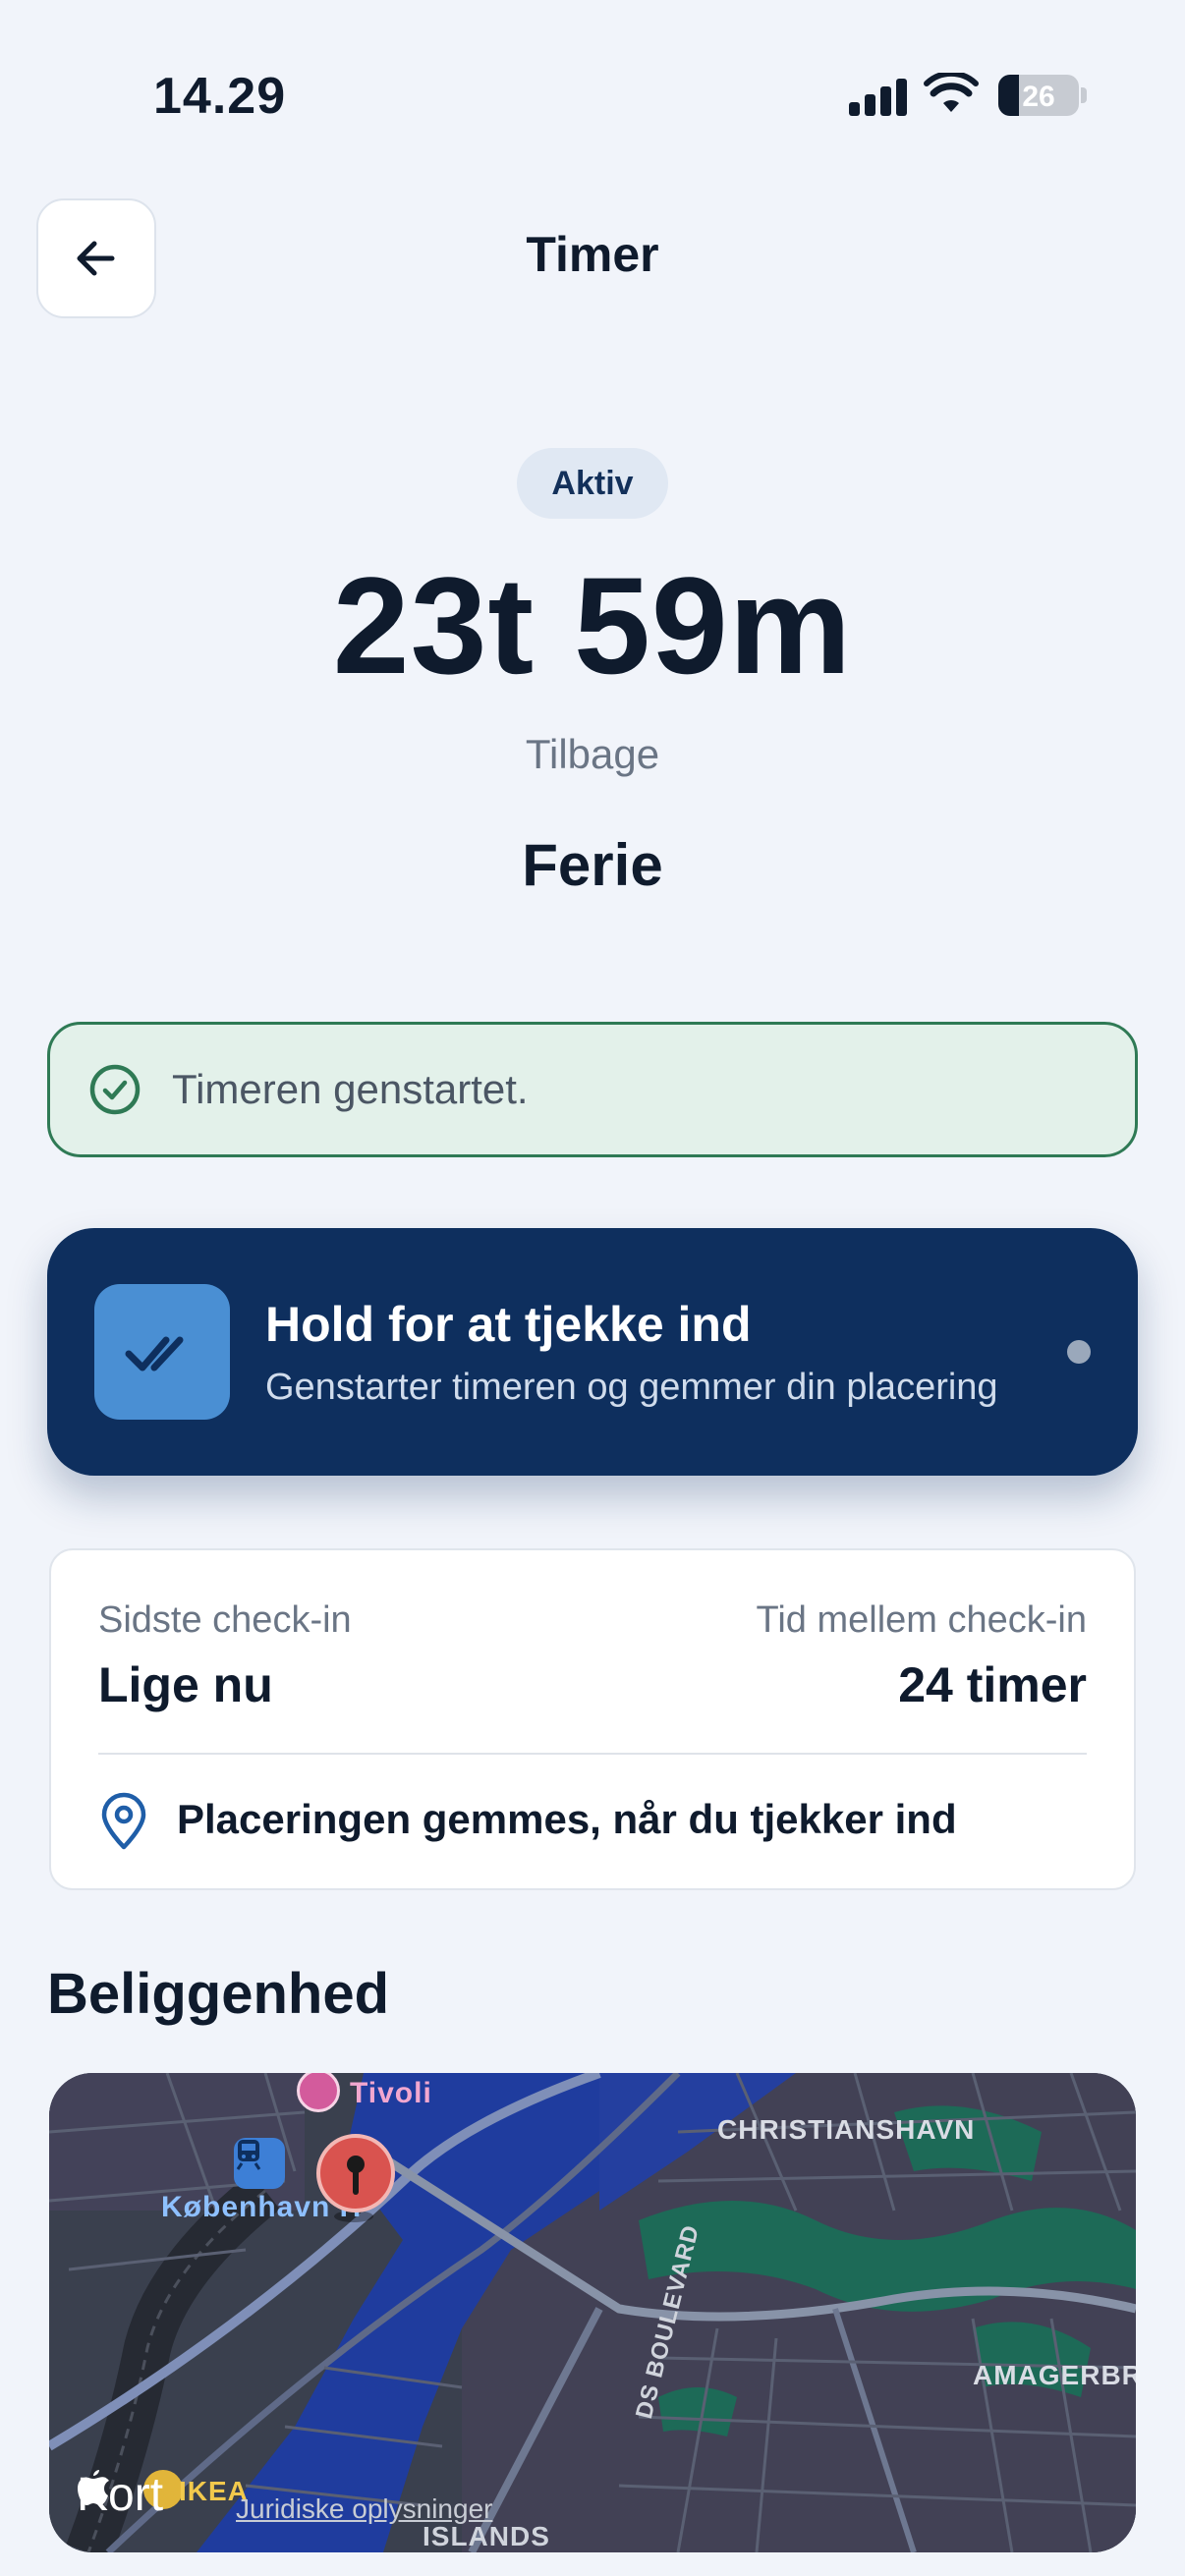 The image size is (1185, 2576). I want to click on battery-level: 26, so click(1038, 97).